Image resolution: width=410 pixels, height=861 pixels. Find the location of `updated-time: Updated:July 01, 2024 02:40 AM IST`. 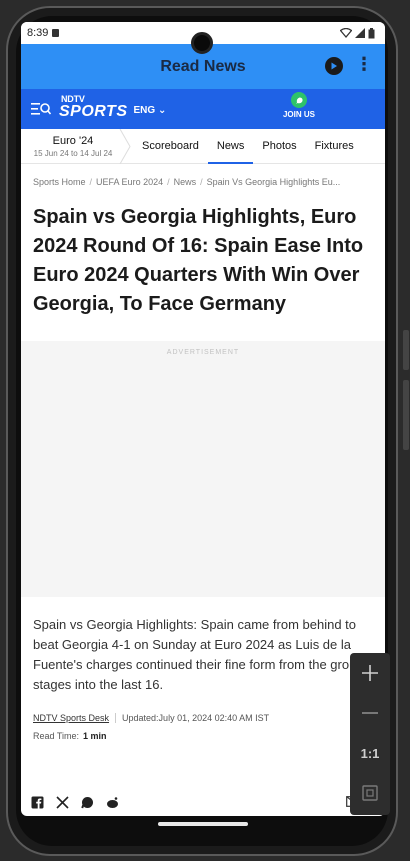

updated-time: Updated:July 01, 2024 02:40 AM IST is located at coordinates (196, 718).